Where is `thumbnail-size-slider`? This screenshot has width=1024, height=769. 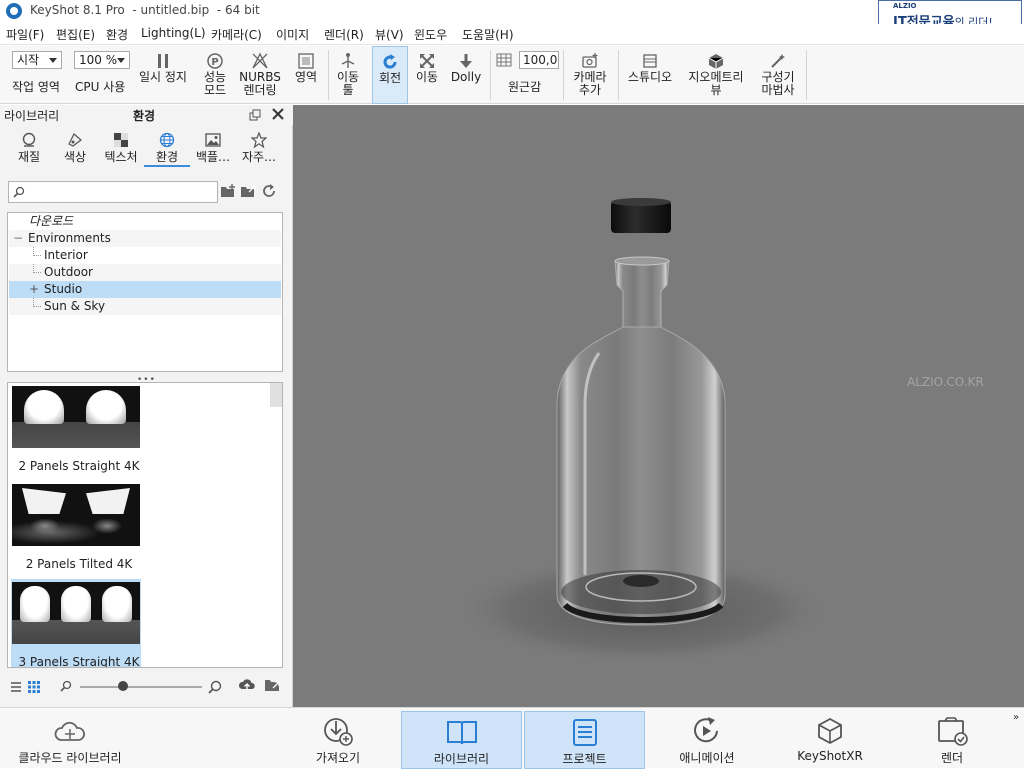
thumbnail-size-slider is located at coordinates (141, 687).